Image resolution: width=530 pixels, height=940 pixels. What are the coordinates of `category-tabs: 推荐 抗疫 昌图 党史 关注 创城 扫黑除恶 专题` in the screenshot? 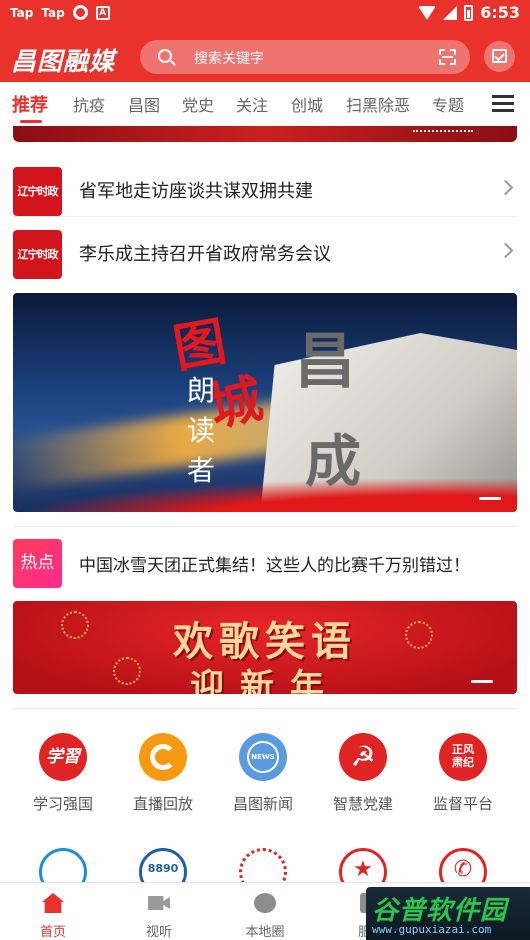 It's located at (265, 104).